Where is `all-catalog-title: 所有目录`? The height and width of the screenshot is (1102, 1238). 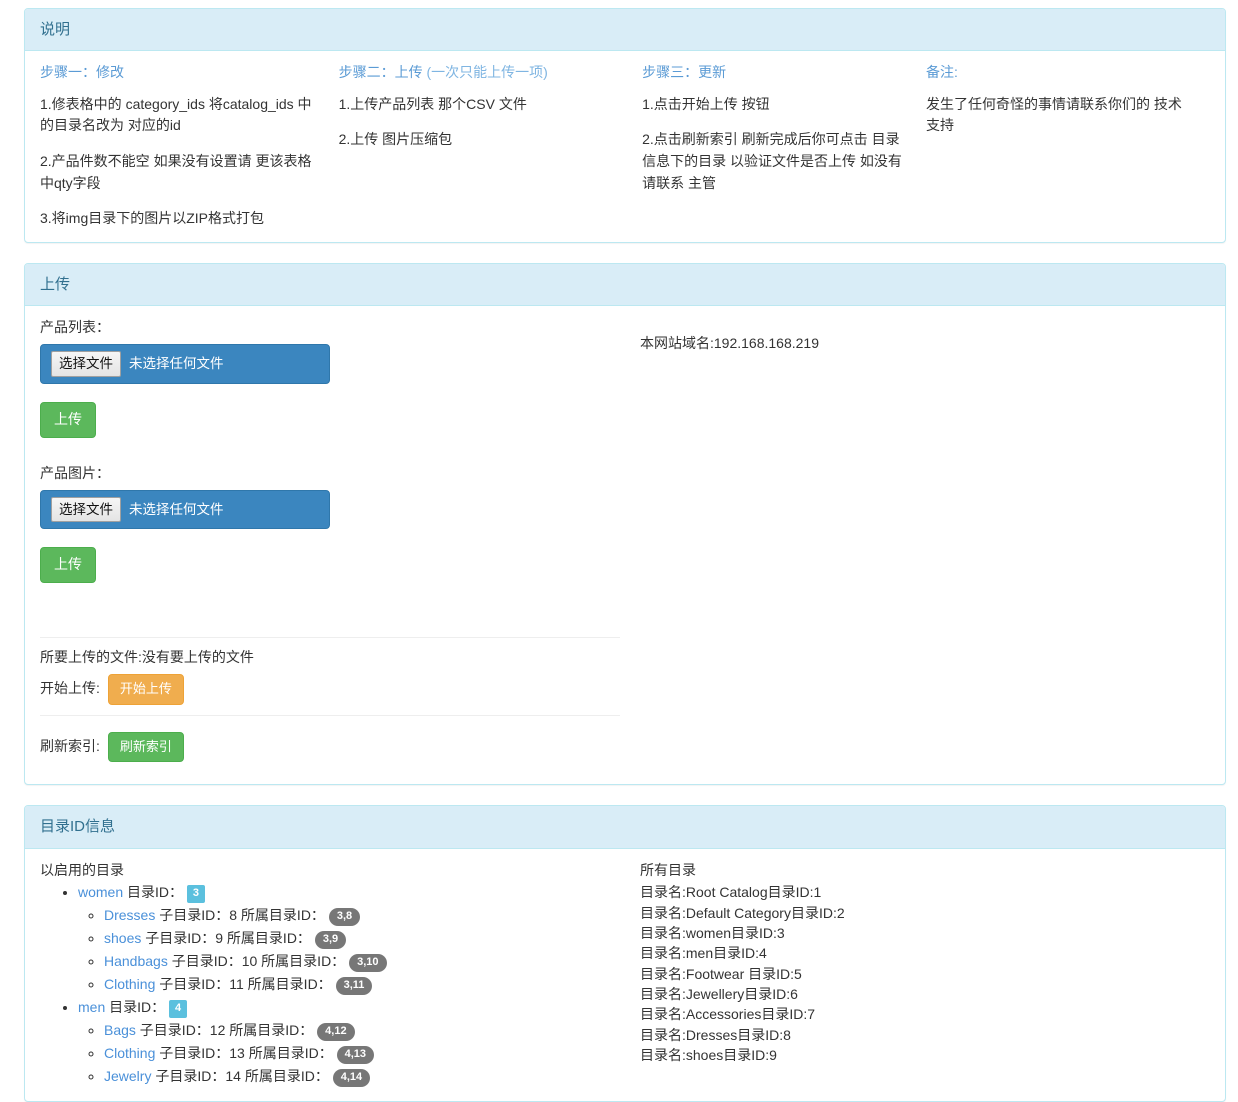
all-catalog-title: 所有目录 is located at coordinates (668, 869).